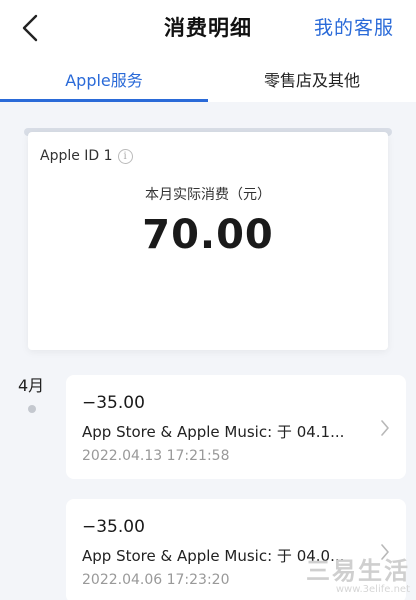 The image size is (416, 600). What do you see at coordinates (208, 235) in the screenshot?
I see `total-amount: 70.00` at bounding box center [208, 235].